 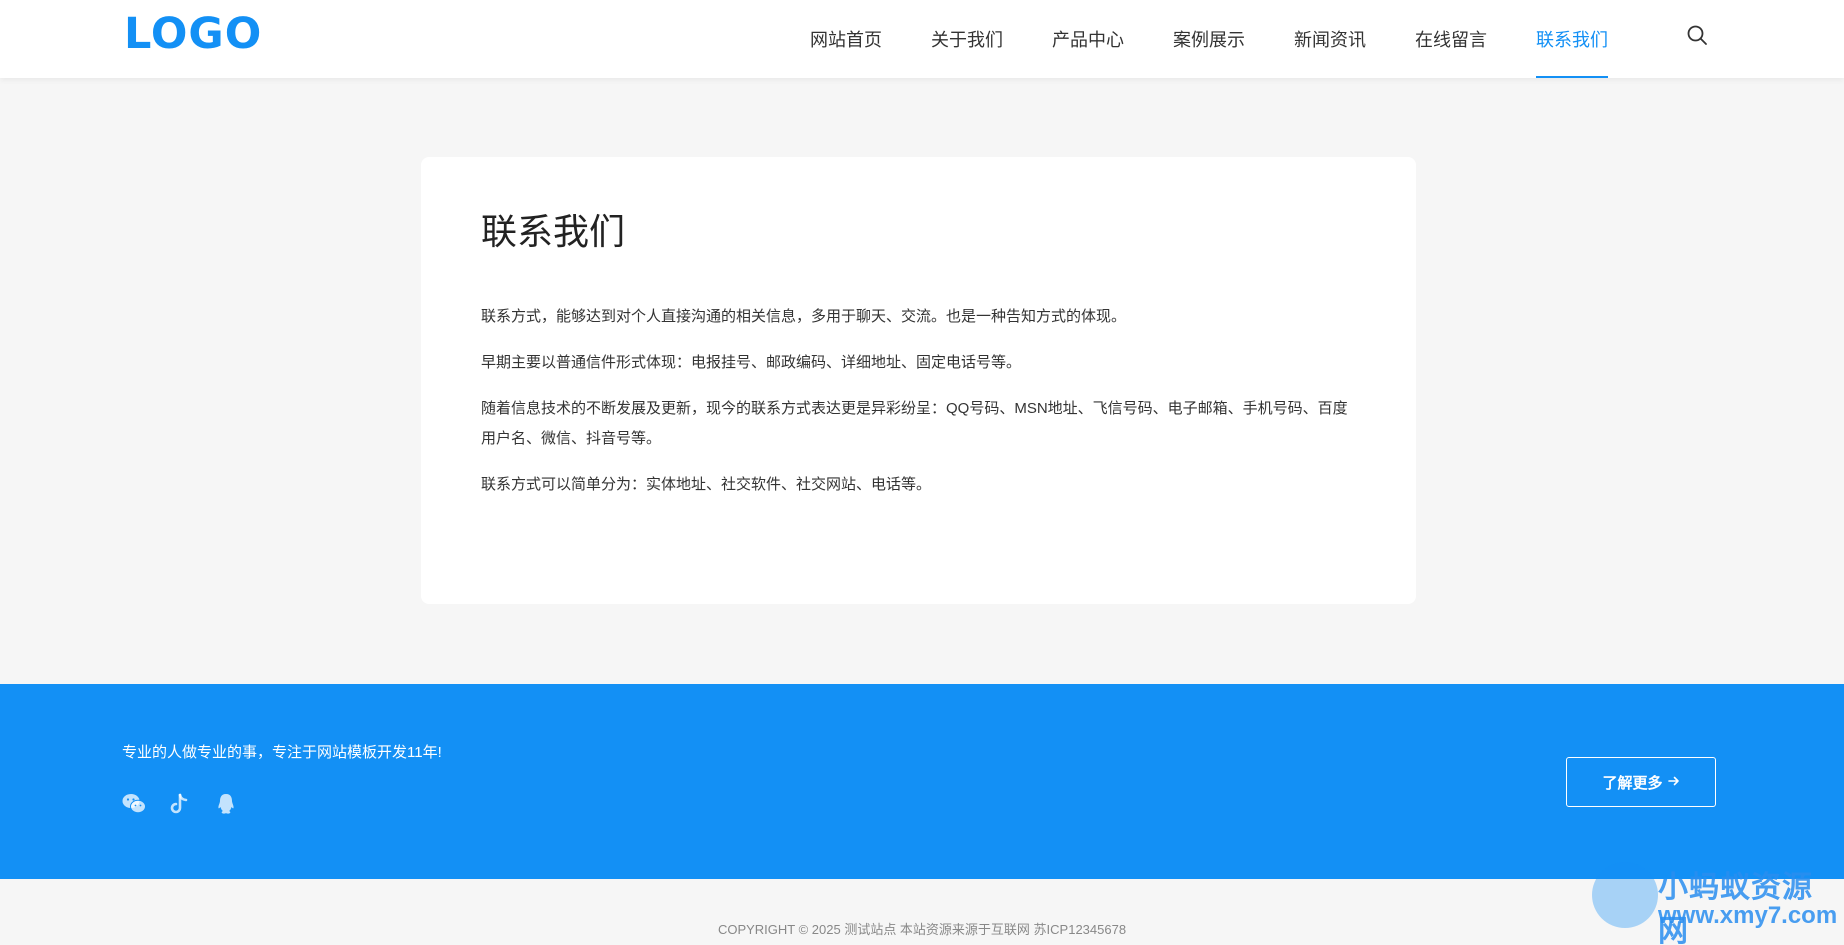 I want to click on tiktok-icon, so click(x=180, y=804).